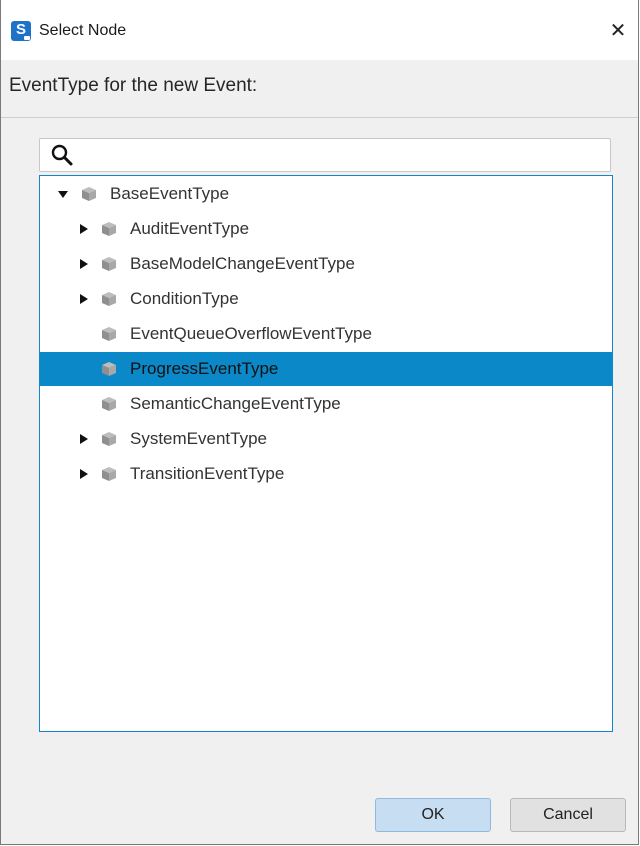 Image resolution: width=640 pixels, height=846 pixels. What do you see at coordinates (326, 439) in the screenshot?
I see `tree-item: SystemEventType` at bounding box center [326, 439].